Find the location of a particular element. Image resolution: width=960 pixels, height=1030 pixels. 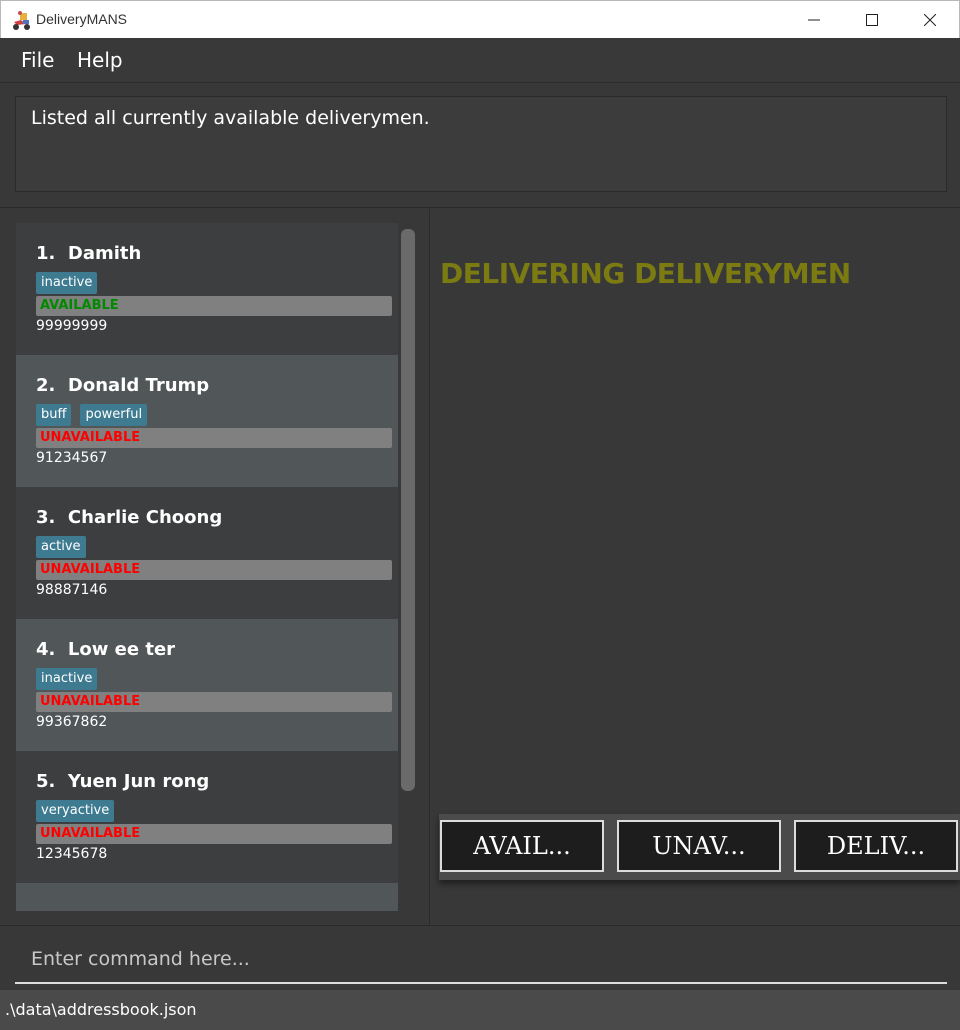

menu-help: Help is located at coordinates (100, 60).